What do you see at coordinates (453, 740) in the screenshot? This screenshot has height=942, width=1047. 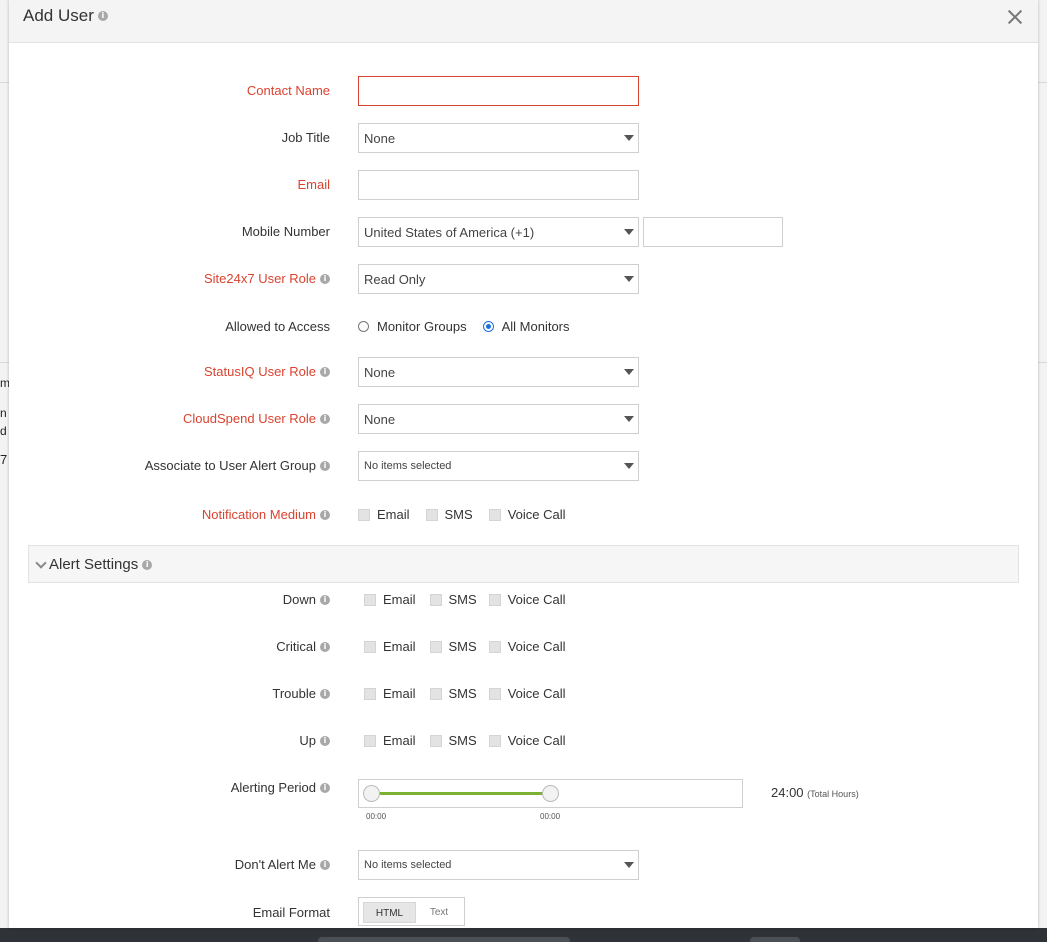 I see `up-sms-checkbox: SMS` at bounding box center [453, 740].